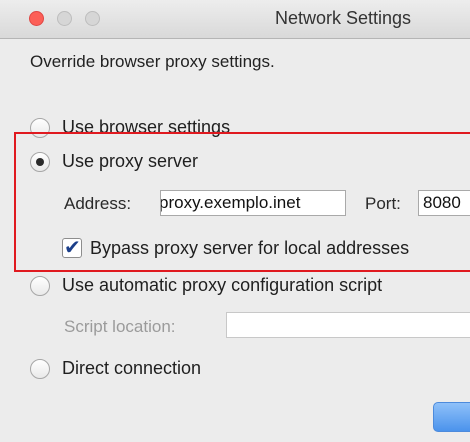 This screenshot has width=470, height=442. I want to click on address-label: Address:, so click(98, 203).